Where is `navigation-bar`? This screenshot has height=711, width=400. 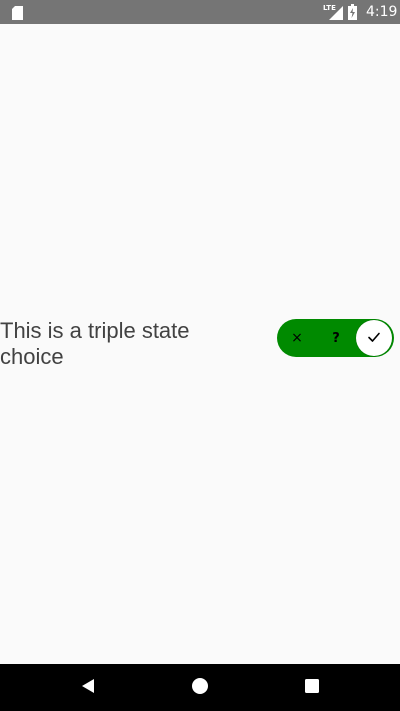
navigation-bar is located at coordinates (200, 687).